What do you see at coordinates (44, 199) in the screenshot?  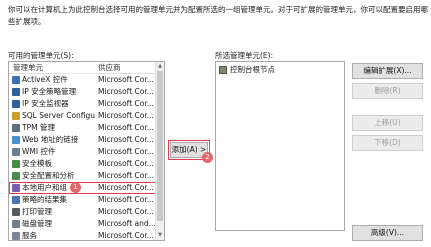 I see `snapin-name: 策略的结果集` at bounding box center [44, 199].